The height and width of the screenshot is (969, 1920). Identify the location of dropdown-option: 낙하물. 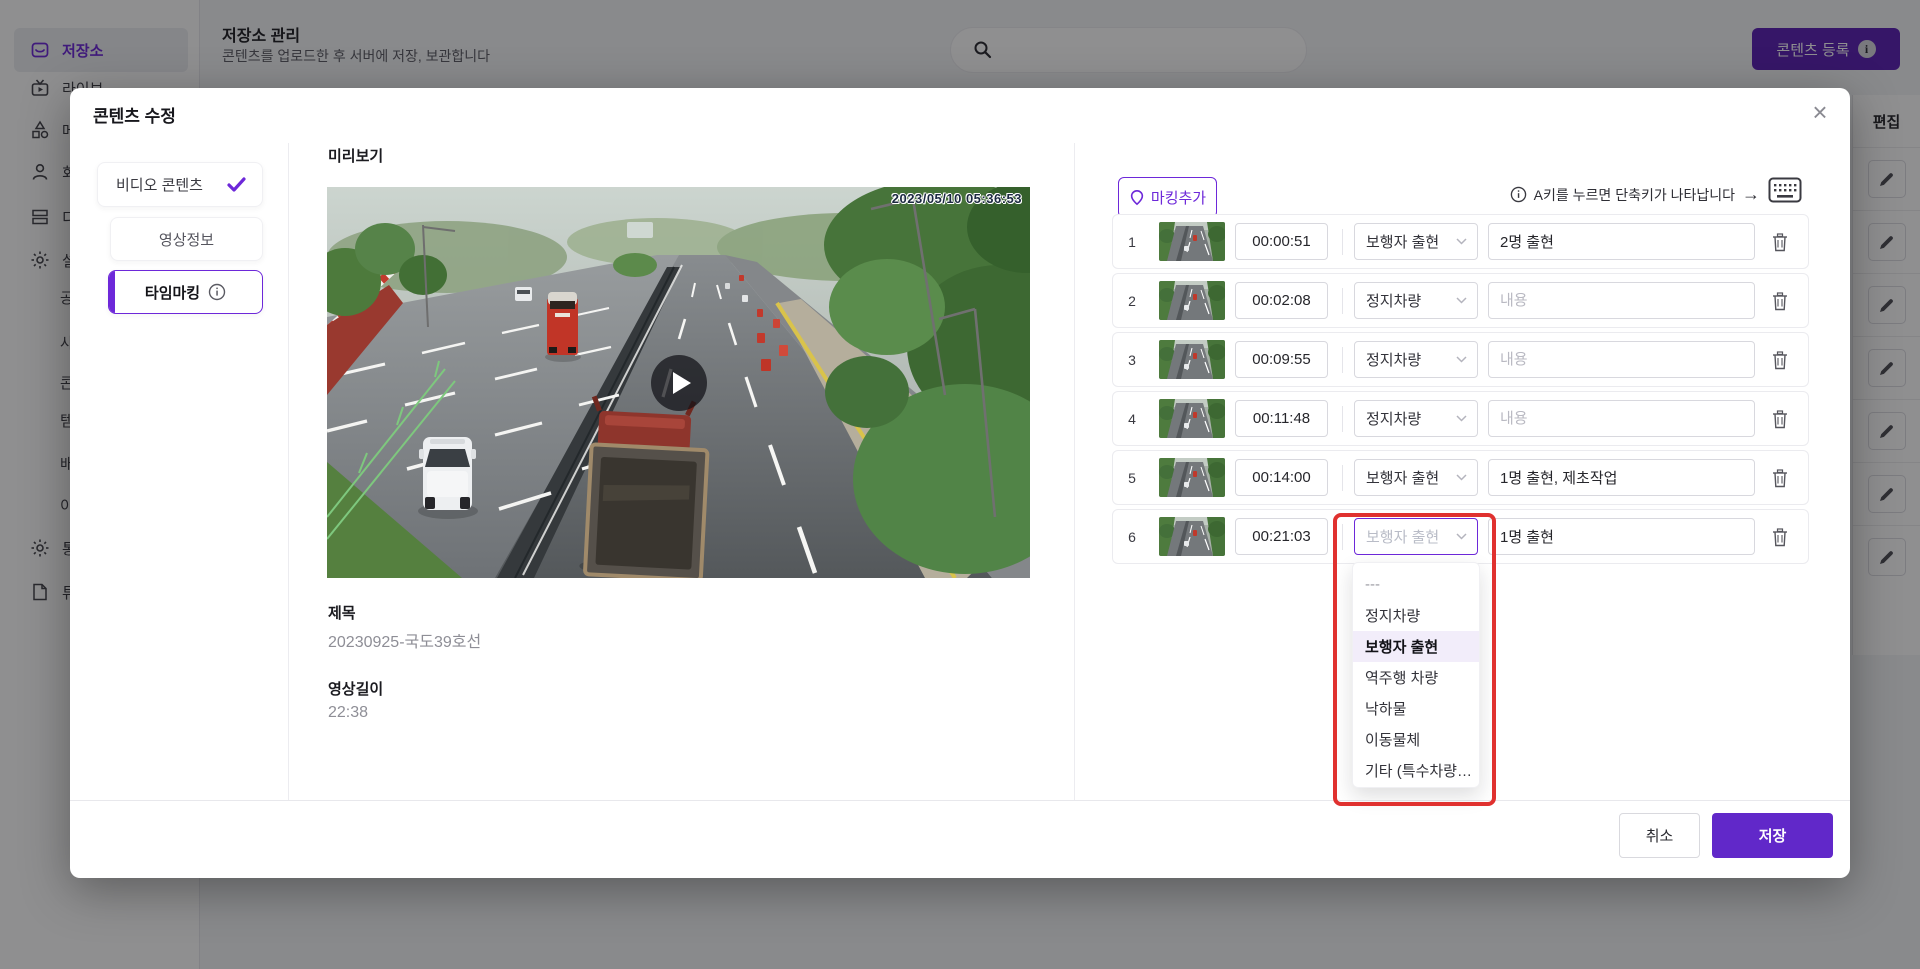
(1416, 708).